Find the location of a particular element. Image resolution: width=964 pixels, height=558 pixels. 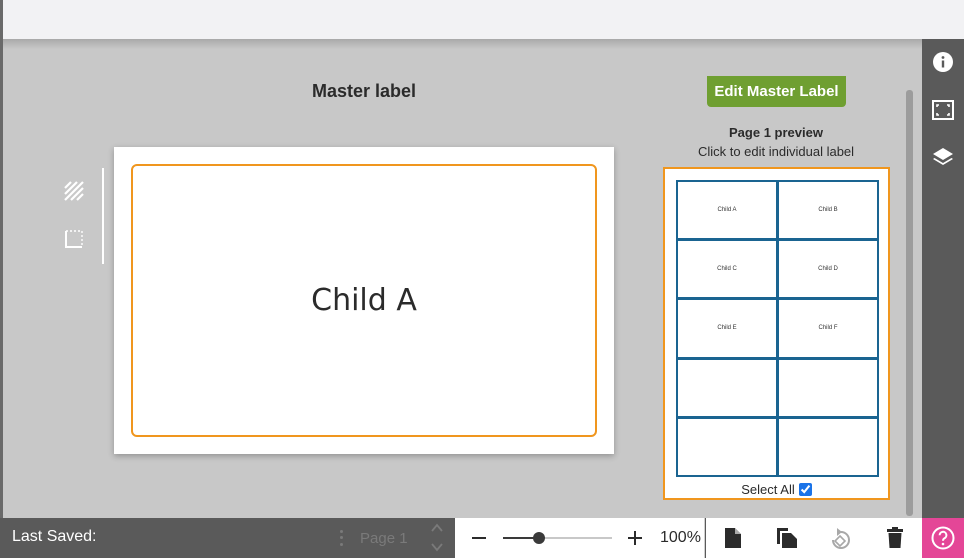

preview-subtitle: Click to edit individual label is located at coordinates (776, 151).